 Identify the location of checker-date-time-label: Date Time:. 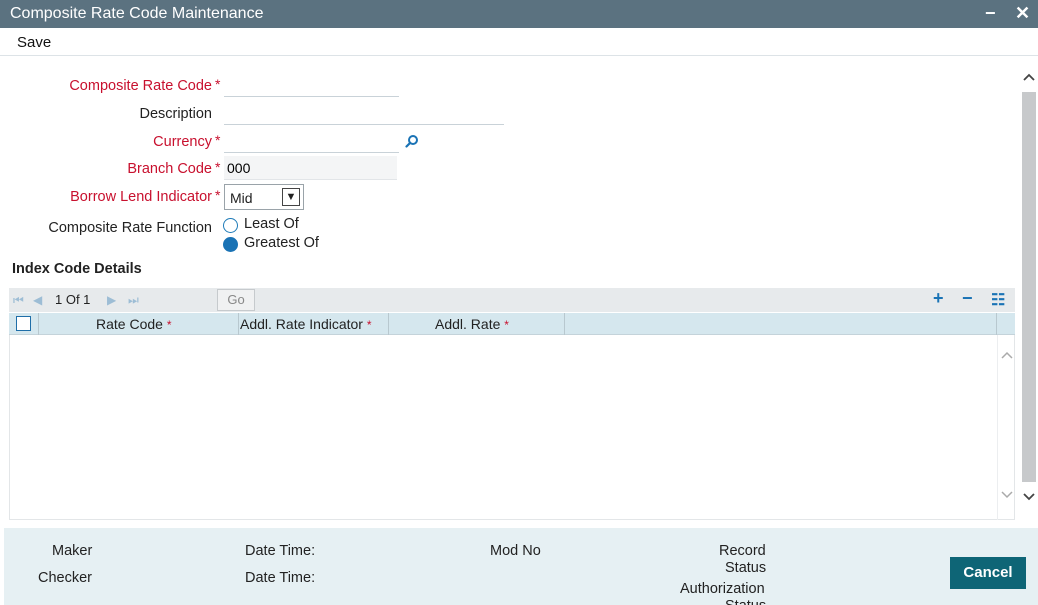
(280, 578).